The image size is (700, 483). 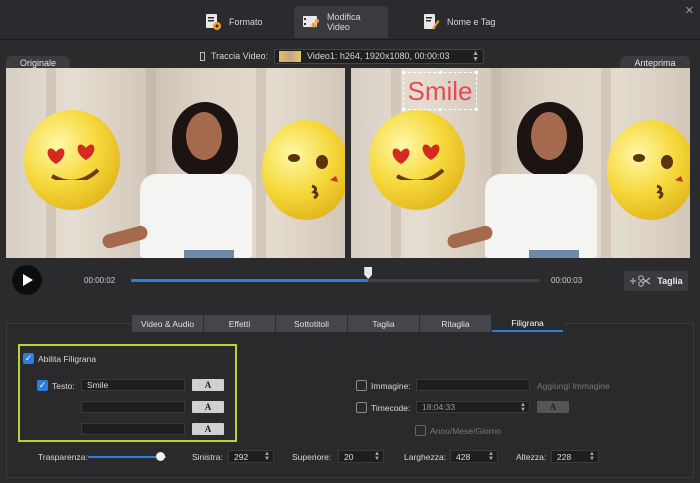 I want to click on subtab-trim: Taglia, so click(x=383, y=323).